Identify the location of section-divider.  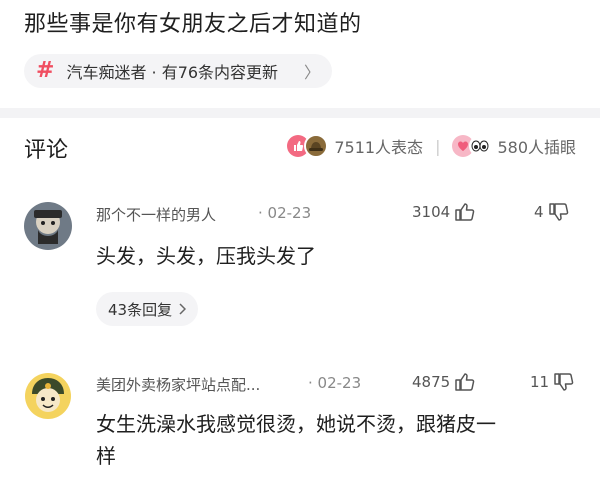
(300, 113).